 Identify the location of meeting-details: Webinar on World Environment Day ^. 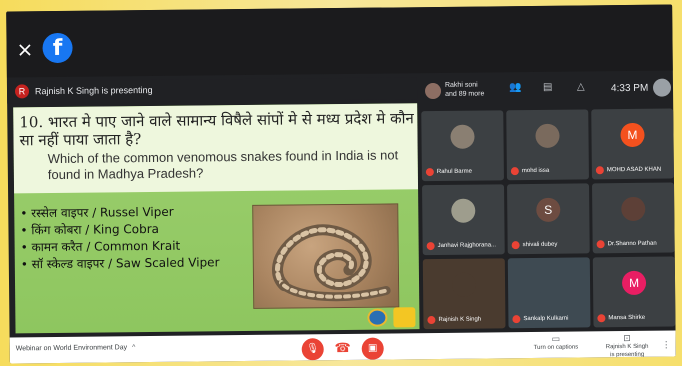
(76, 348).